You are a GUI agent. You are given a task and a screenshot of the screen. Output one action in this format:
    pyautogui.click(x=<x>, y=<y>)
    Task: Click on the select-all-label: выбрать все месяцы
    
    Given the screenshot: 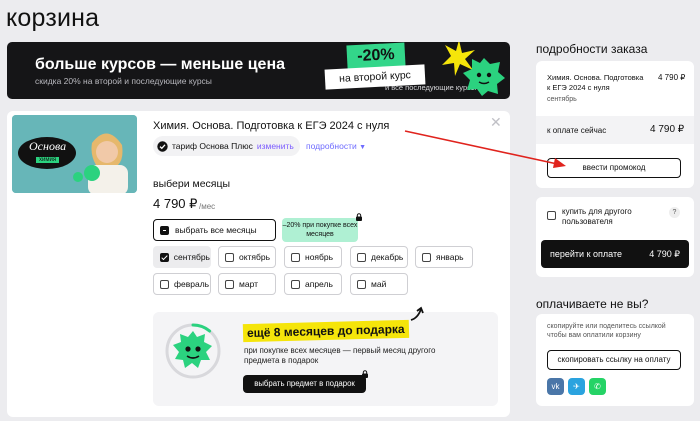 What is the action you would take?
    pyautogui.click(x=216, y=230)
    